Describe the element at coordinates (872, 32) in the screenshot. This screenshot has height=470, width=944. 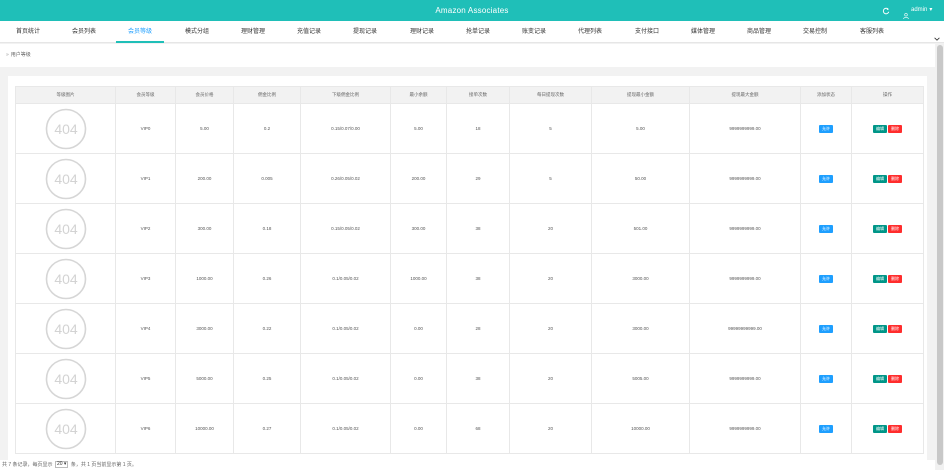
I see `tab-service: 客服列表` at that location.